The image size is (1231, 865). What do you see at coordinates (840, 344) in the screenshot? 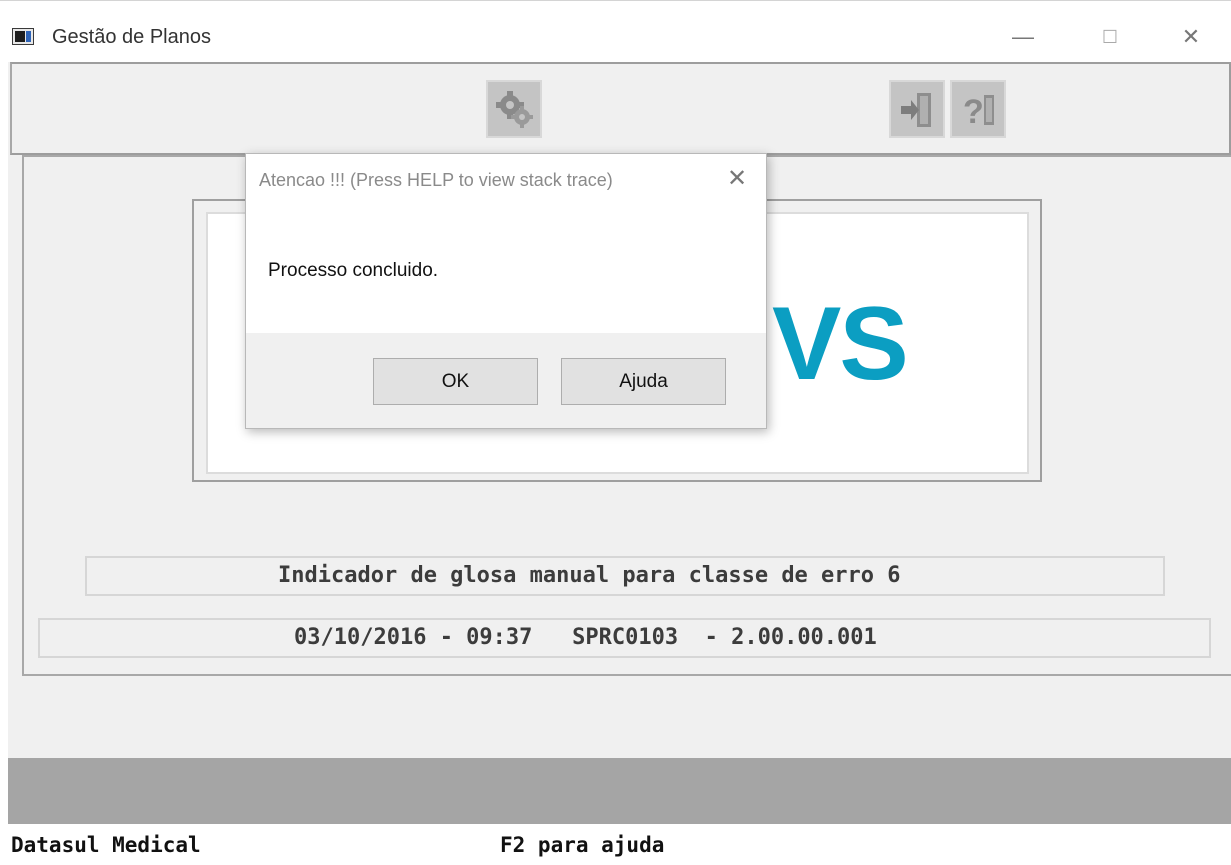
I see `totvs-logo: VS` at bounding box center [840, 344].